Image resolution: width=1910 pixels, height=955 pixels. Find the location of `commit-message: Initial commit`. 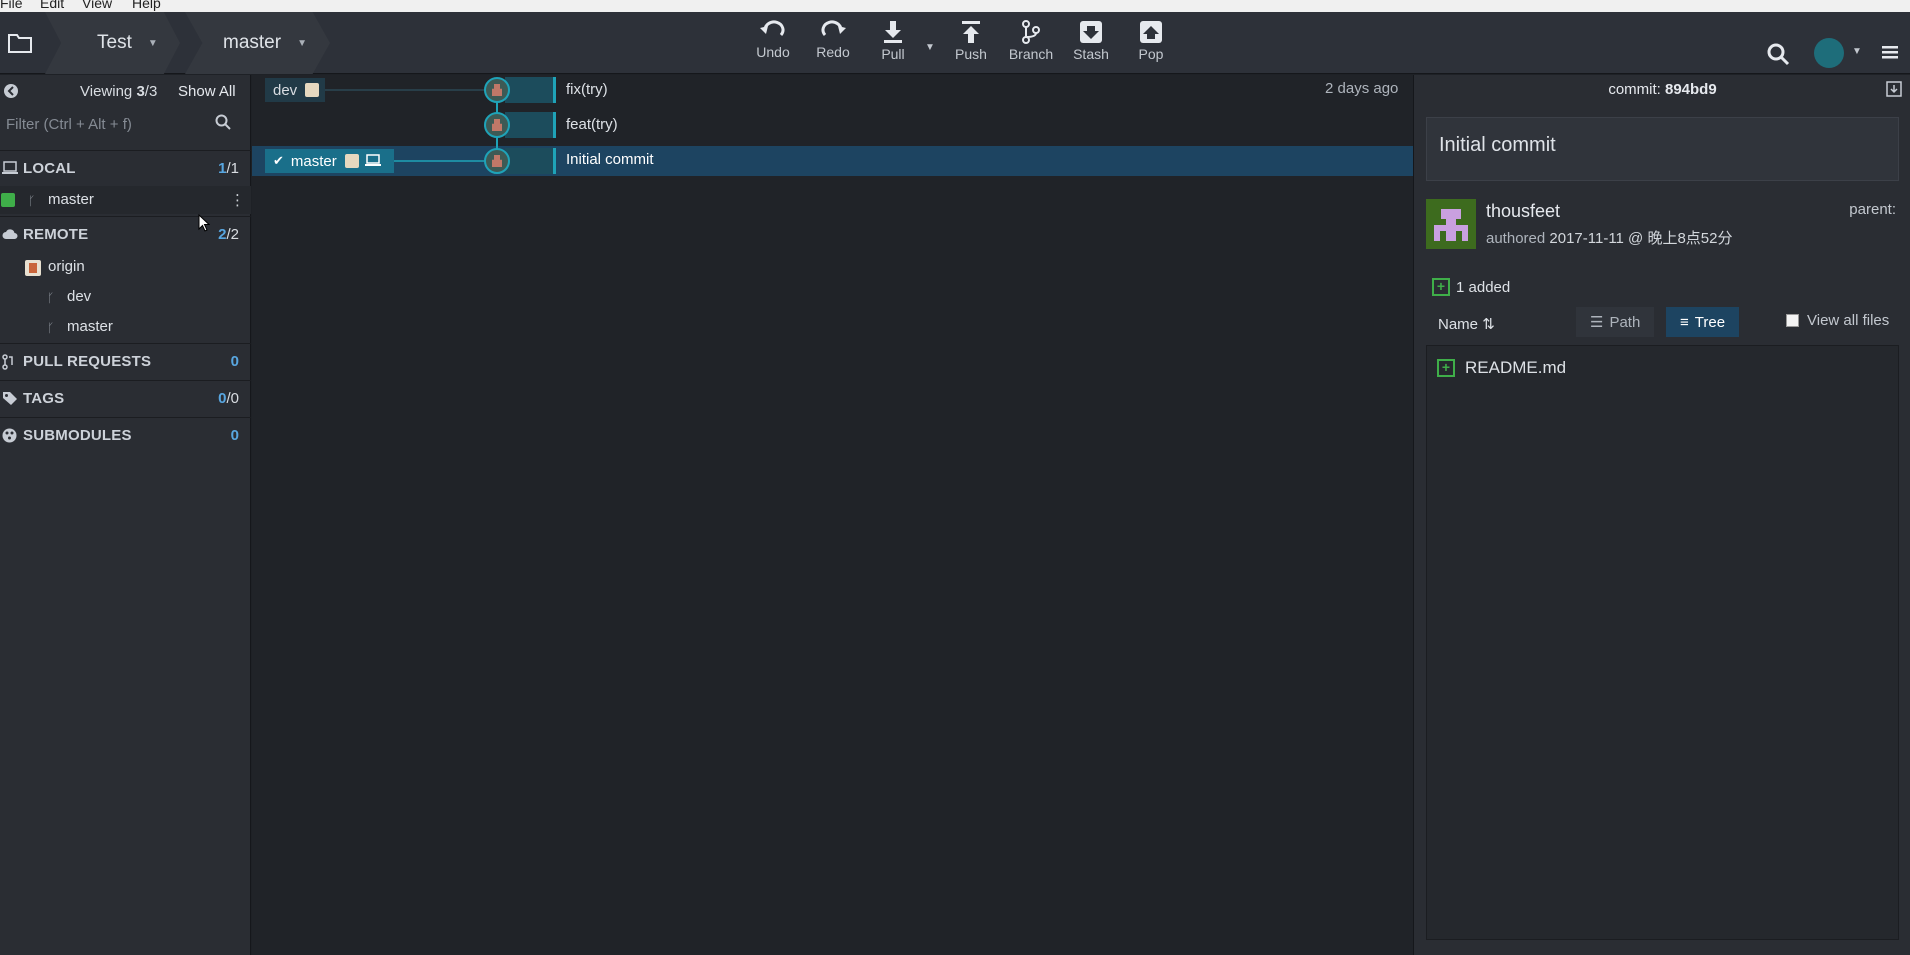

commit-message: Initial commit is located at coordinates (610, 159).